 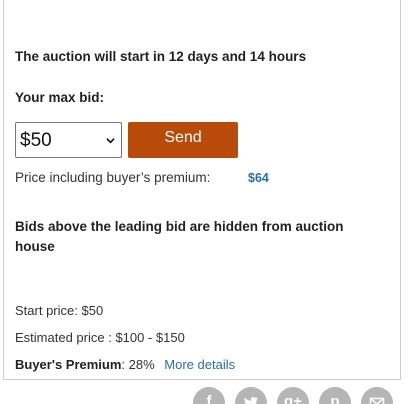 What do you see at coordinates (36, 140) in the screenshot?
I see `max-bid-selected-value: $50` at bounding box center [36, 140].